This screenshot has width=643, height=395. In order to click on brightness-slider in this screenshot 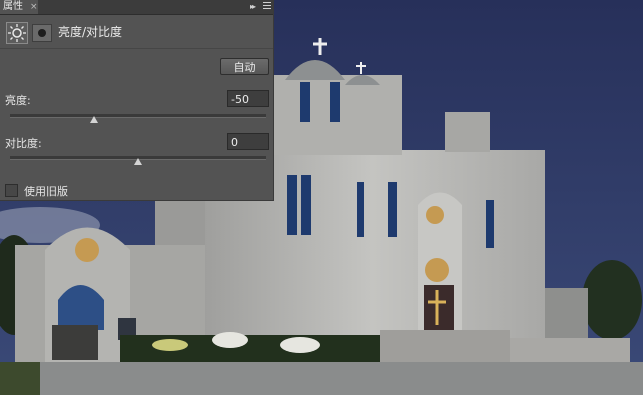, I will do `click(138, 118)`.